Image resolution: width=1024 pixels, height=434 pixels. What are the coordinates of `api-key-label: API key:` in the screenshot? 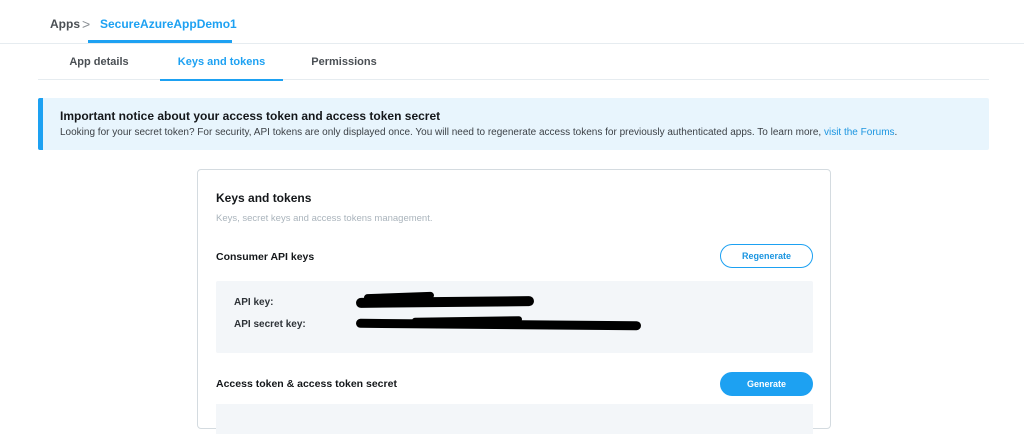 It's located at (254, 302).